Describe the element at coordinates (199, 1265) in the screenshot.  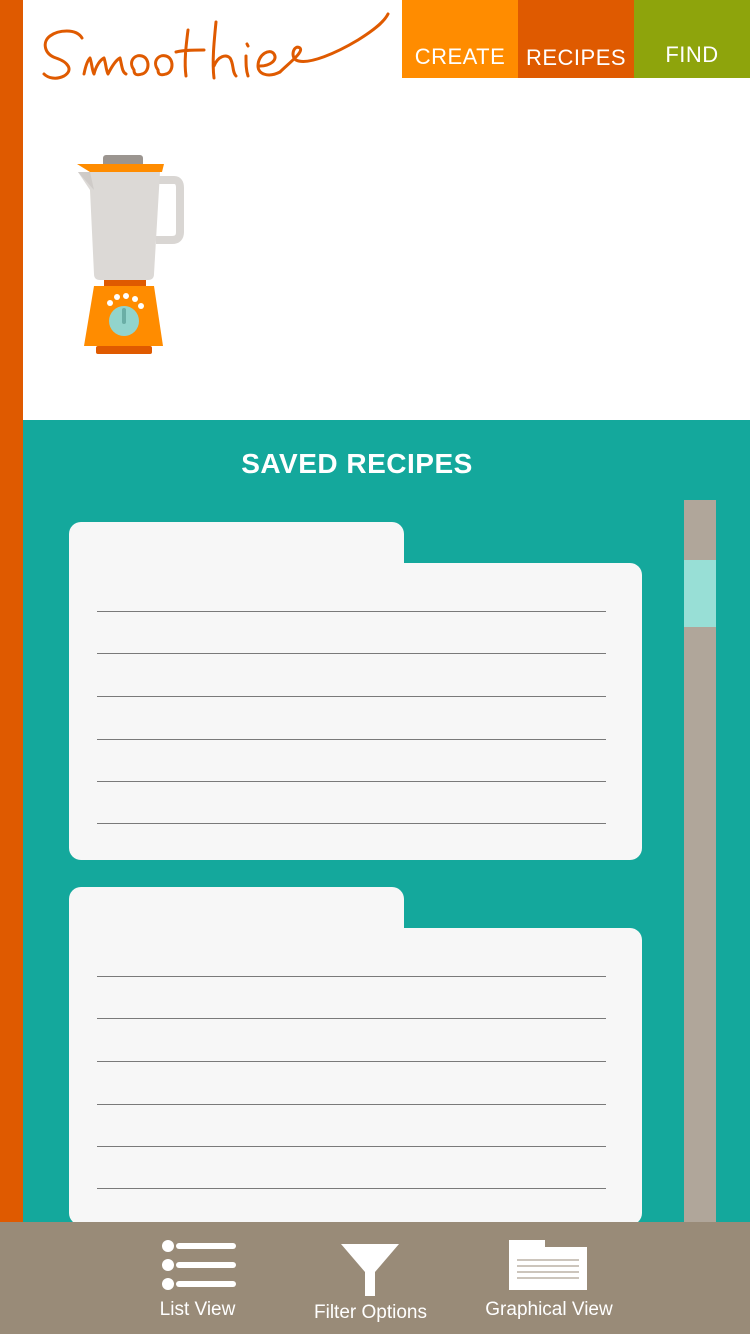
I see `list-icon` at that location.